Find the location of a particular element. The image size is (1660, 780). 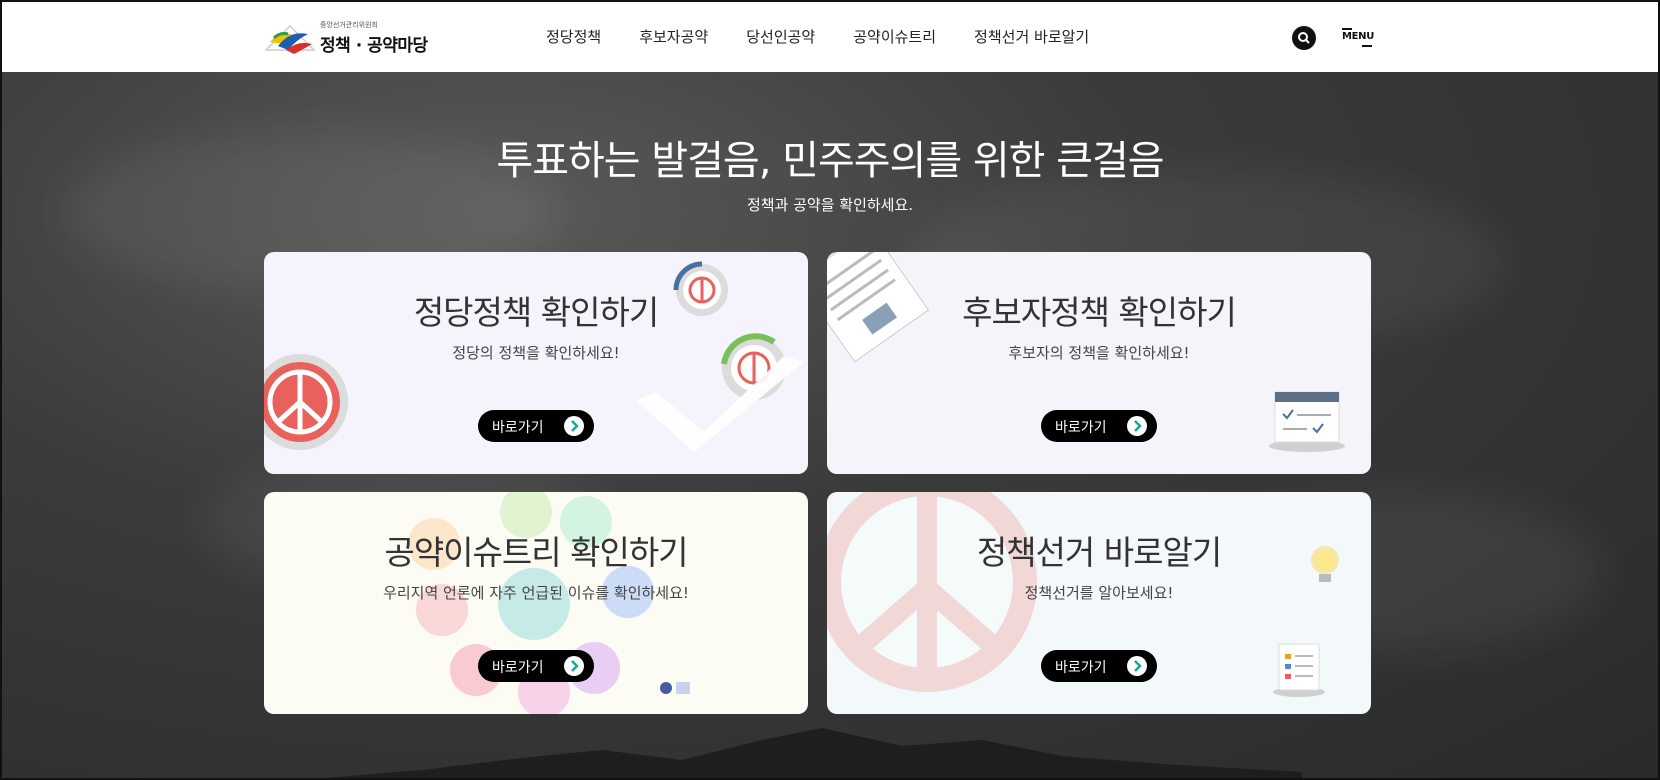

logo-bird-icon is located at coordinates (290, 39).